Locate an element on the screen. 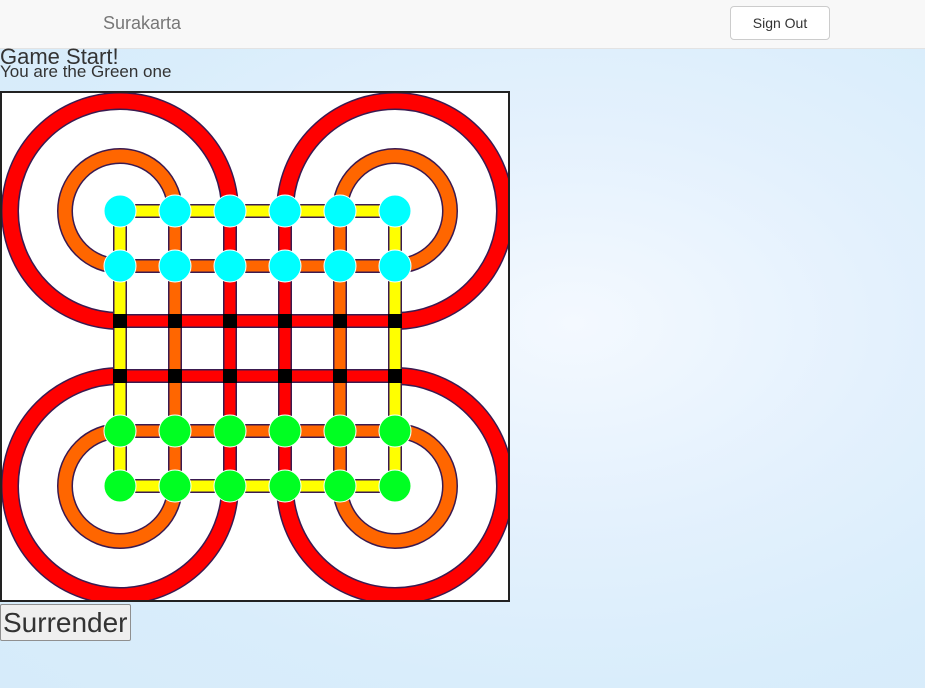 This screenshot has height=688, width=925. brand-link: Surakarta is located at coordinates (142, 23).